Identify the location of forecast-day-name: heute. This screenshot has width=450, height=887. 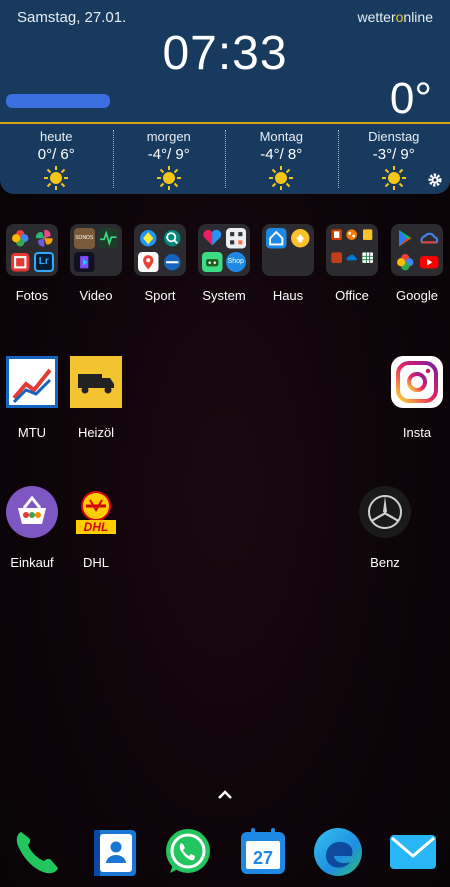
(56, 136).